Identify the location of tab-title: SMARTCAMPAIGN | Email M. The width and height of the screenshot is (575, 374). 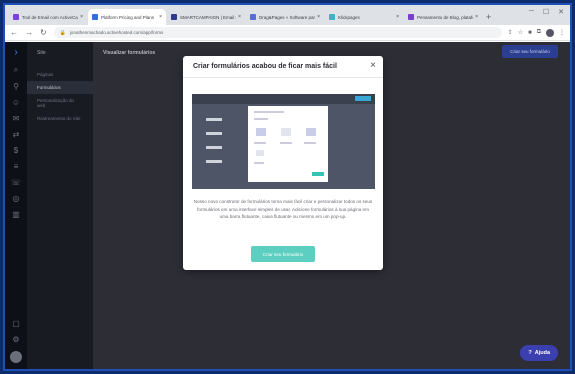
(208, 17).